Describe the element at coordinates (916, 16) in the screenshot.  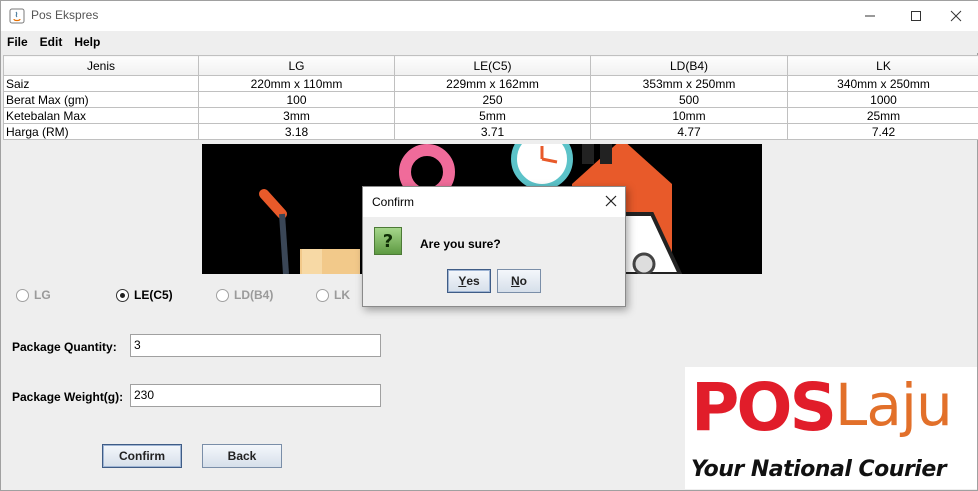
I see `maximize-icon` at that location.